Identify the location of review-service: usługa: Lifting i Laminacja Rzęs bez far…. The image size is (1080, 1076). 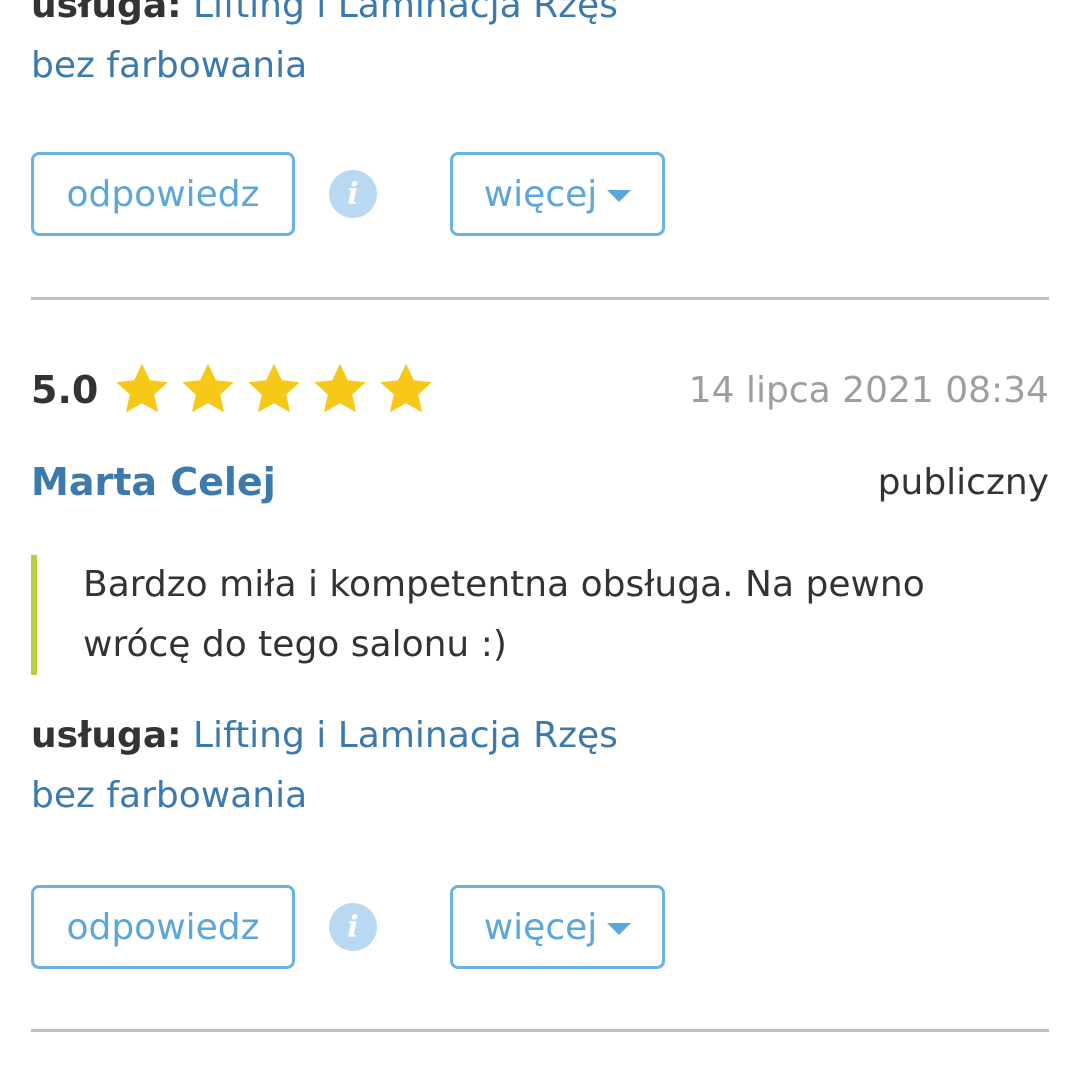
(540, 766).